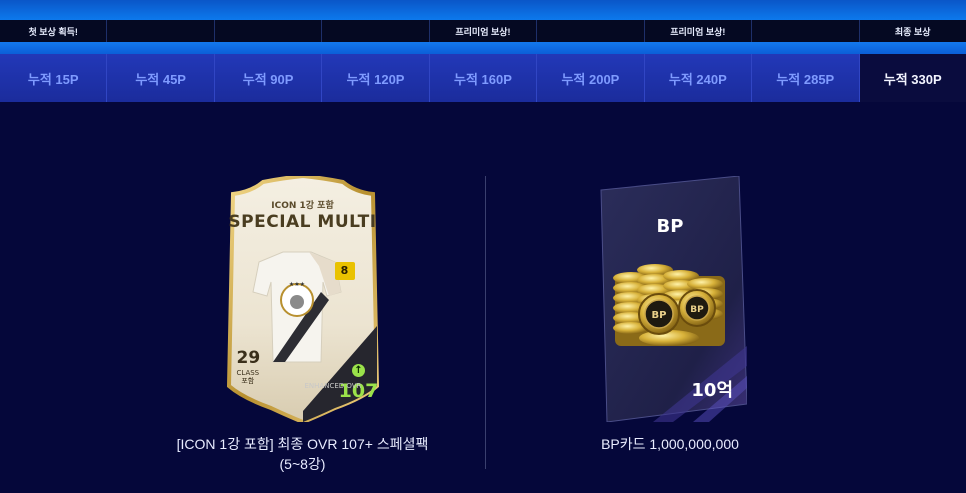  I want to click on badge-cell: 첫 보상 획득!, so click(54, 31).